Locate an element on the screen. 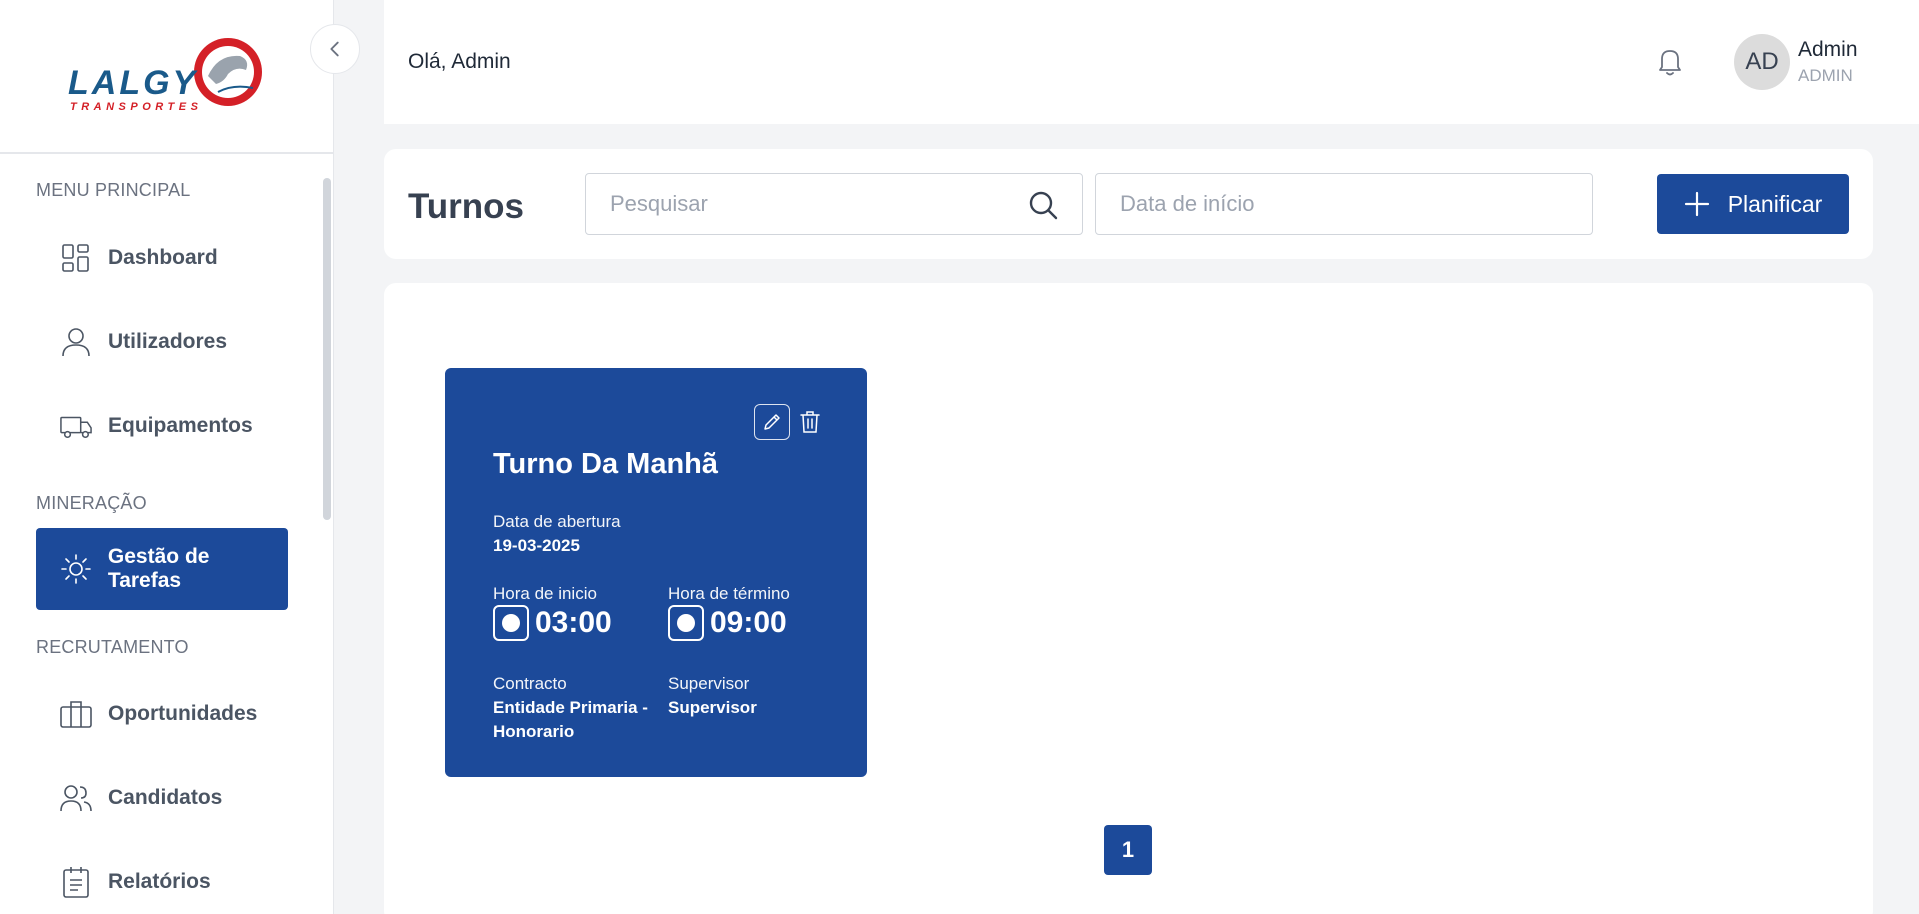 The height and width of the screenshot is (914, 1919). sidebar-item-relatorios: Relatórios is located at coordinates (162, 877).